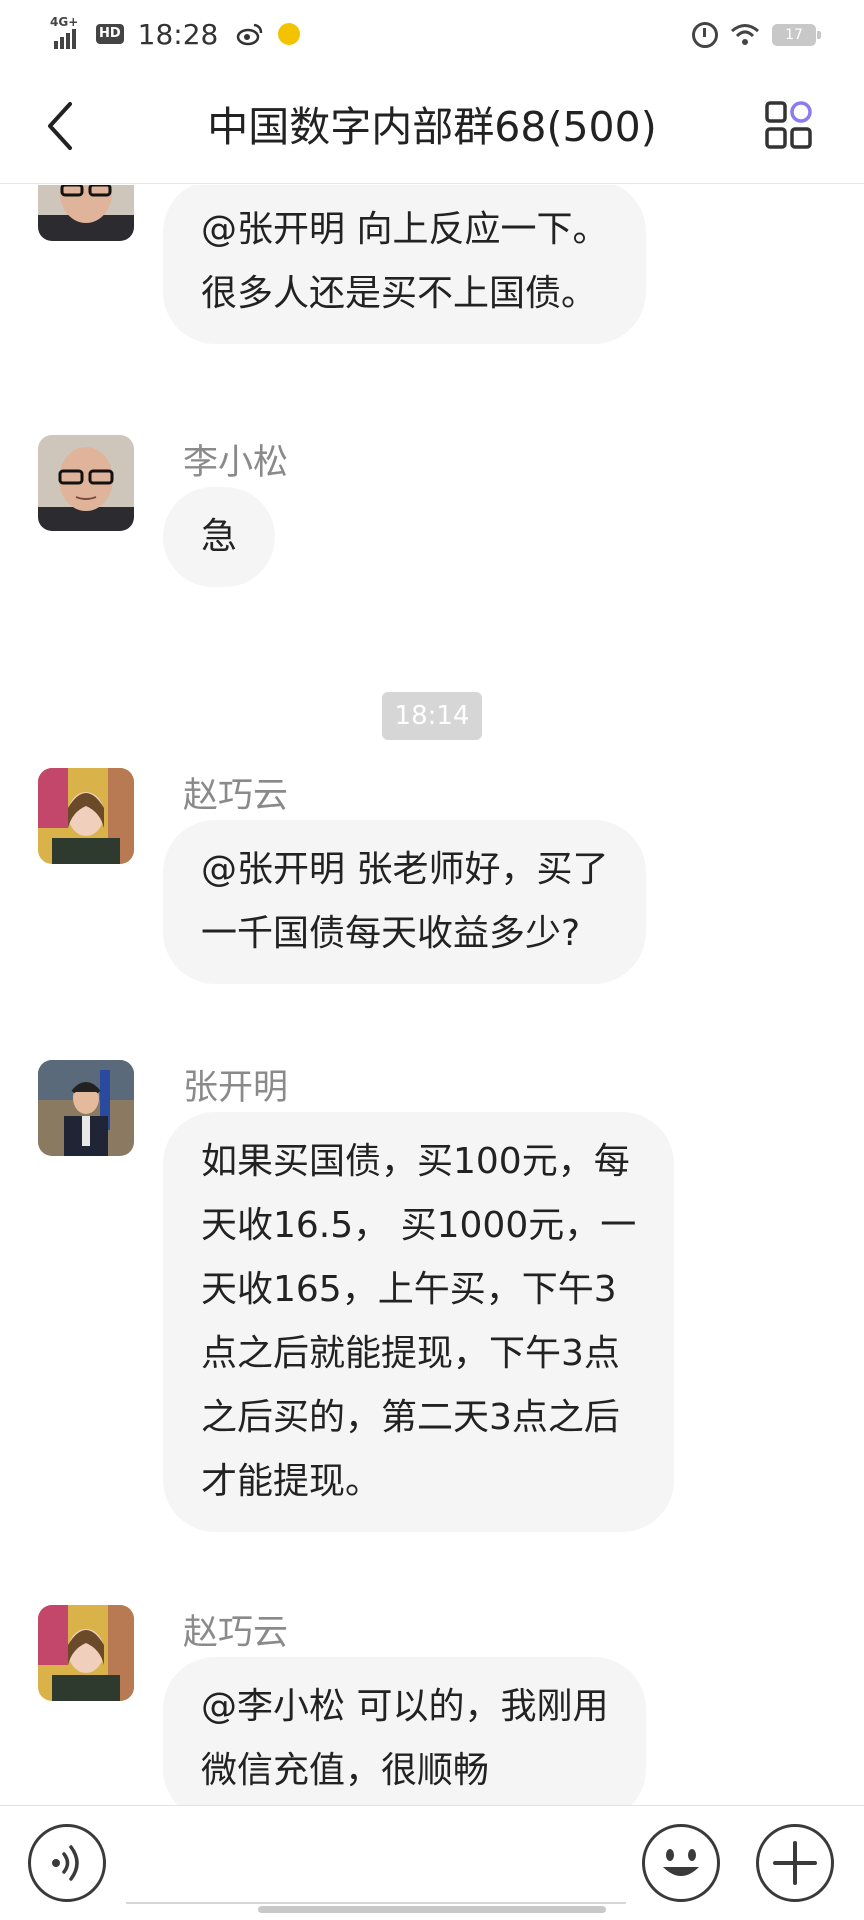  What do you see at coordinates (410, 1353) in the screenshot?
I see `message-text: 点之后就能提现，下午3点` at bounding box center [410, 1353].